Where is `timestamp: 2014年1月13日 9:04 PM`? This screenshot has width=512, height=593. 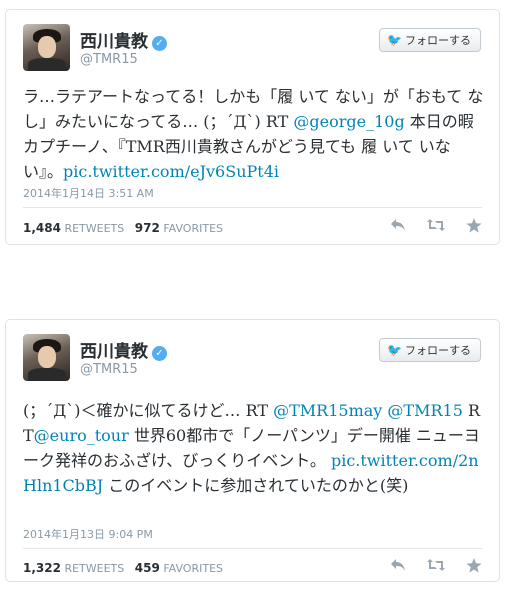 timestamp: 2014年1月13日 9:04 PM is located at coordinates (88, 534).